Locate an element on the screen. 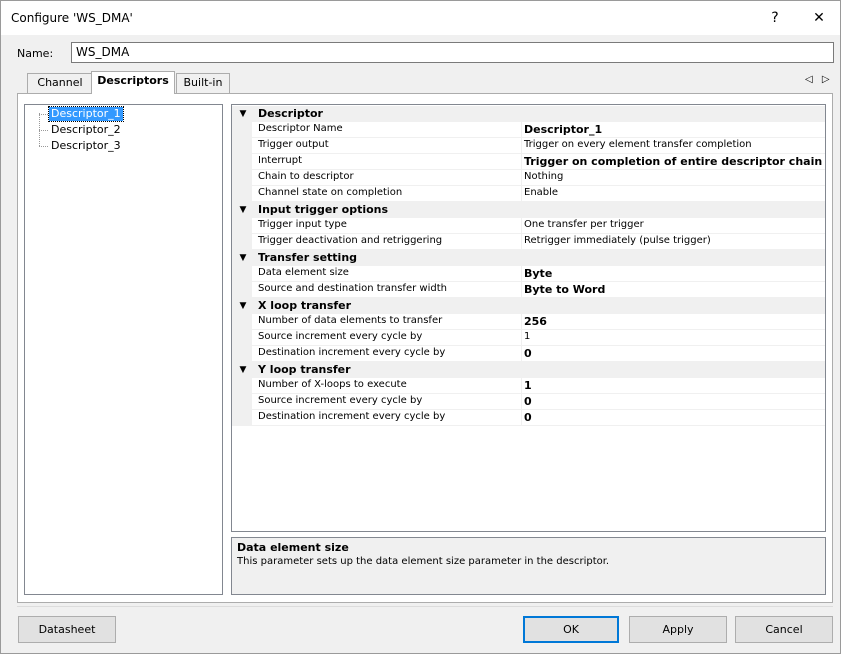 The height and width of the screenshot is (654, 841). datasheet-button: Datasheet is located at coordinates (67, 629).